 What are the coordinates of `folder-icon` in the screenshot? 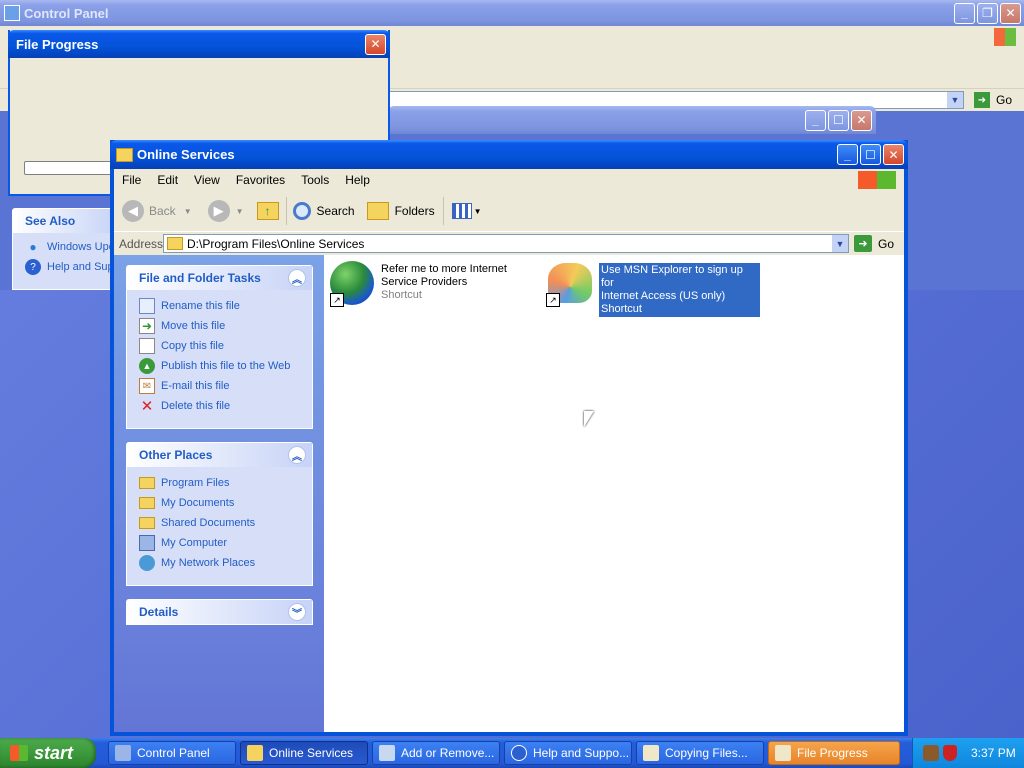 It's located at (255, 753).